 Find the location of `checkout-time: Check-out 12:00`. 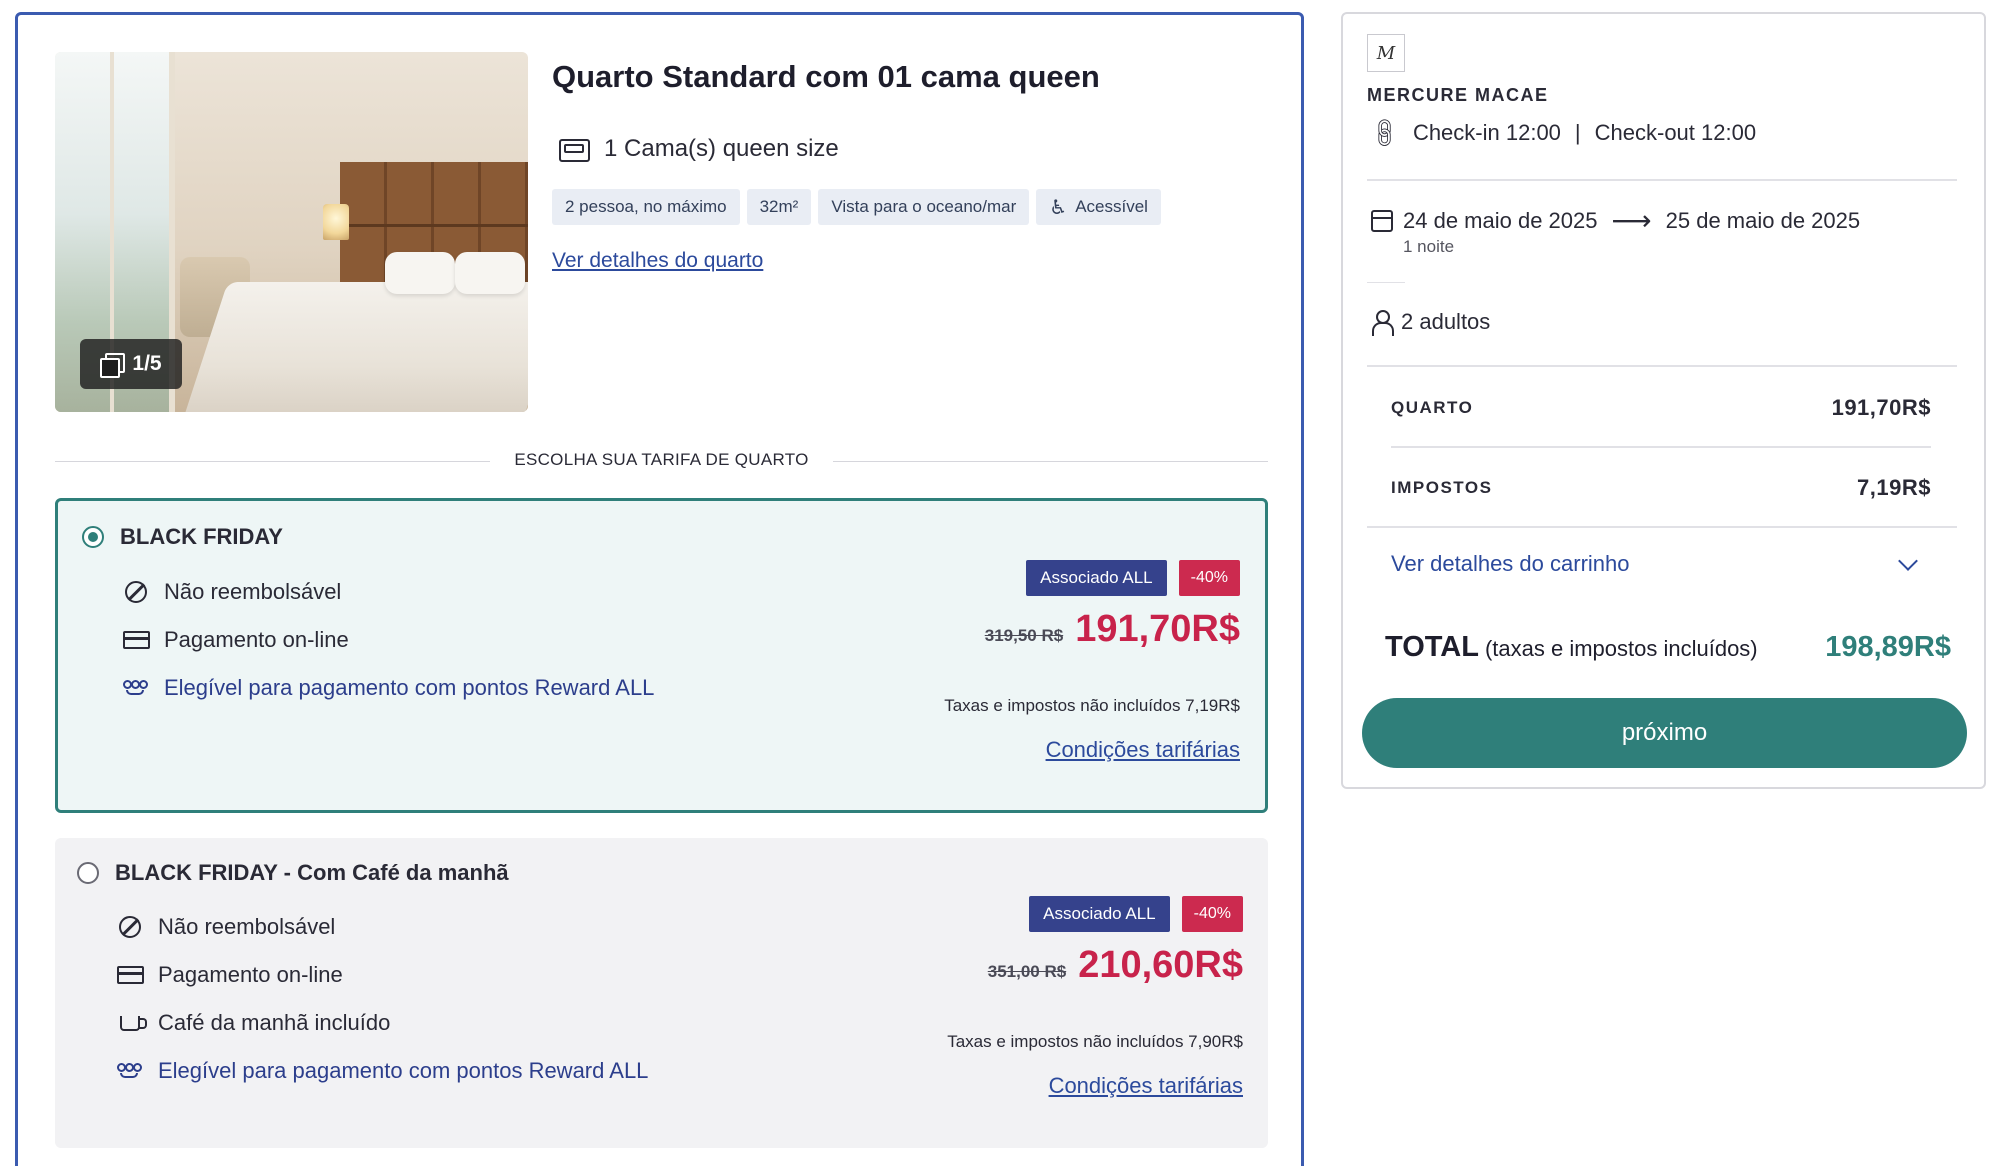

checkout-time: Check-out 12:00 is located at coordinates (1675, 132).